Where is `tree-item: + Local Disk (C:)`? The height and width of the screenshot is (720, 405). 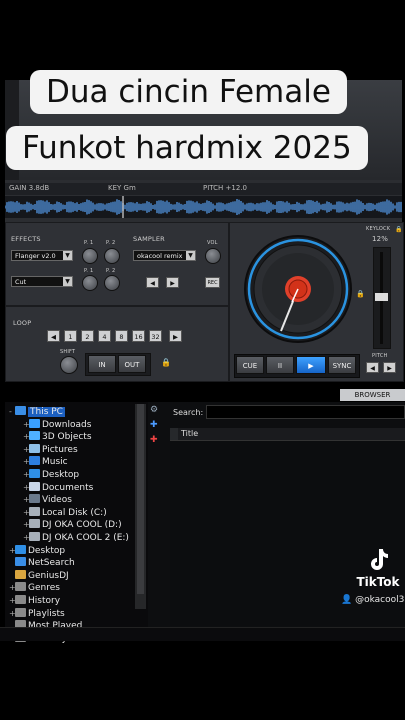 tree-item: + Local Disk (C:) is located at coordinates (65, 512).